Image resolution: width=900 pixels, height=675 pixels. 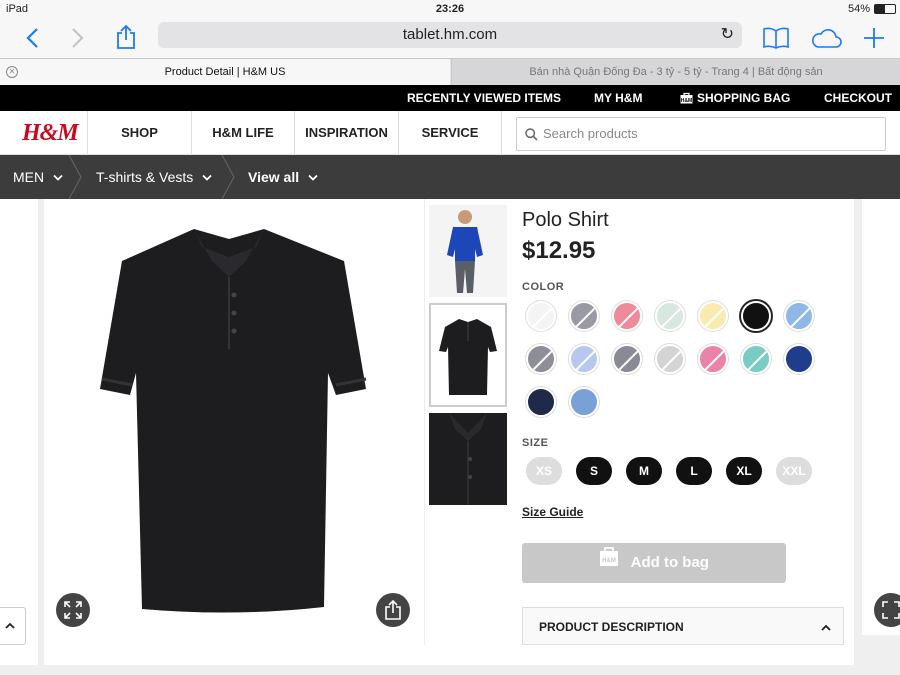 What do you see at coordinates (552, 512) in the screenshot?
I see `size-guide-link: Size Guide` at bounding box center [552, 512].